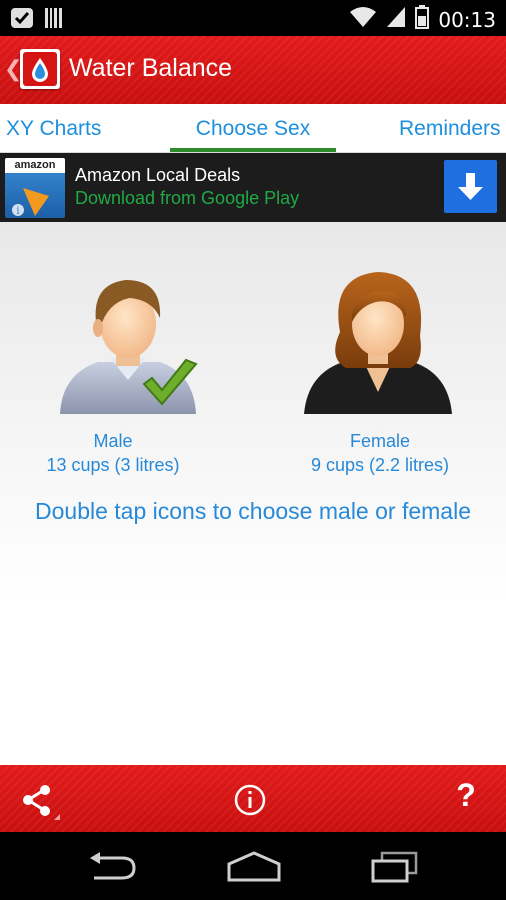 The height and width of the screenshot is (900, 506). I want to click on bottom-toolbar: ?, so click(253, 798).